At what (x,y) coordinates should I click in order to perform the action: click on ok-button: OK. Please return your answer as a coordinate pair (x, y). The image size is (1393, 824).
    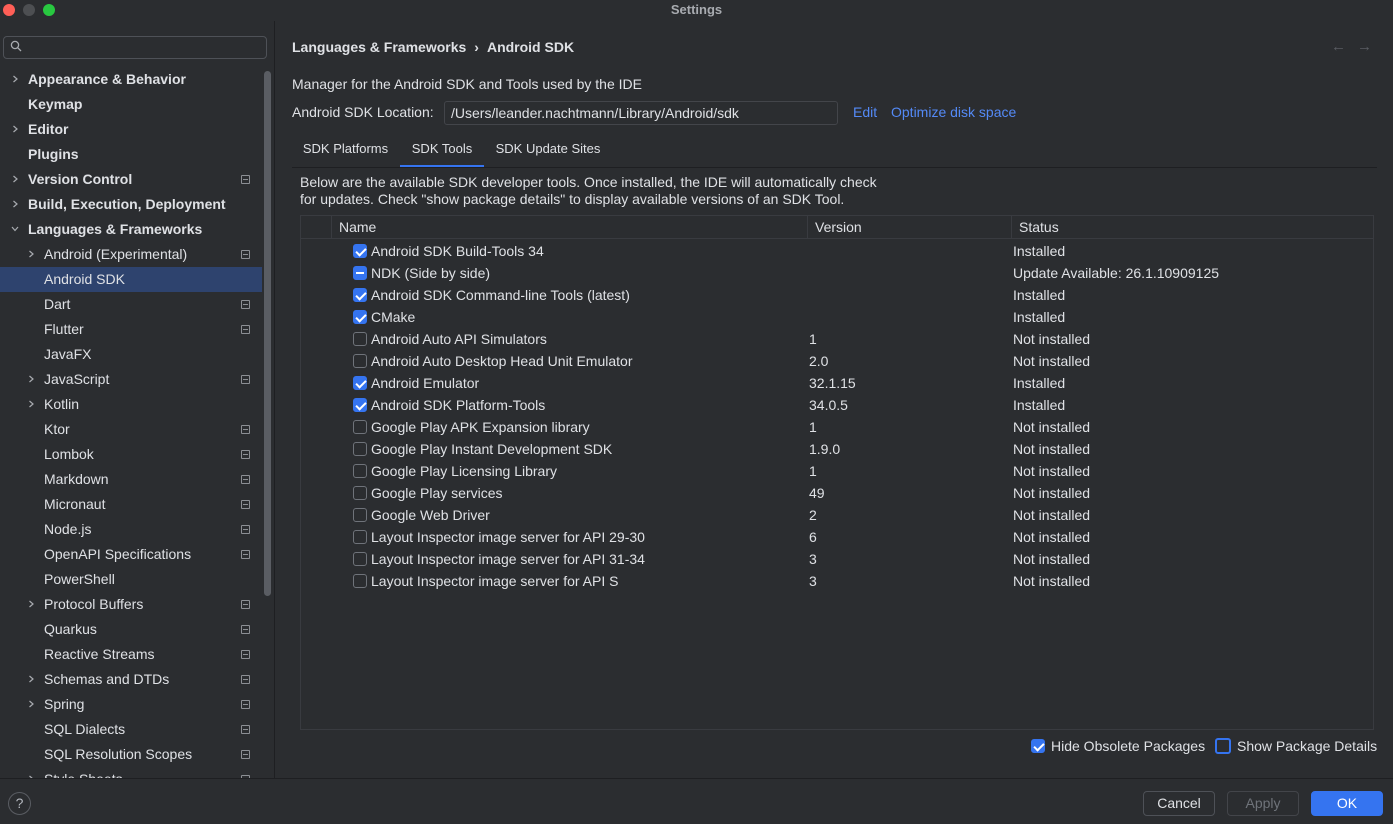
    Looking at the image, I should click on (1347, 803).